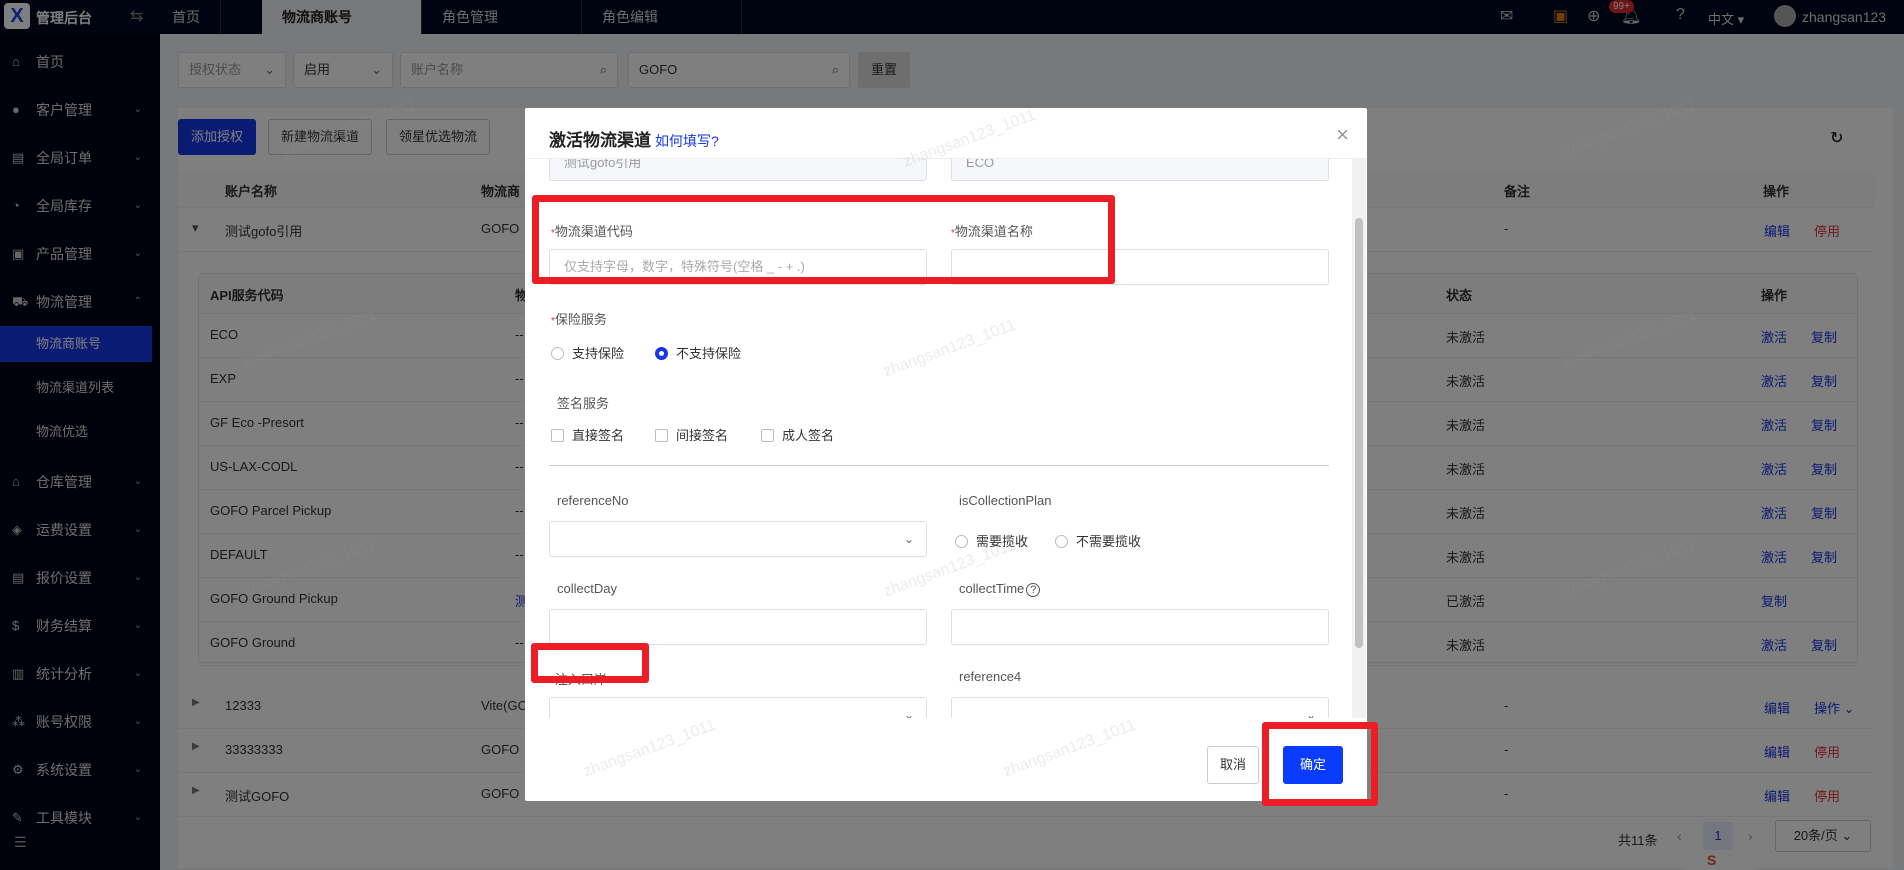  What do you see at coordinates (580, 319) in the screenshot?
I see `insurance-label: 保险服务` at bounding box center [580, 319].